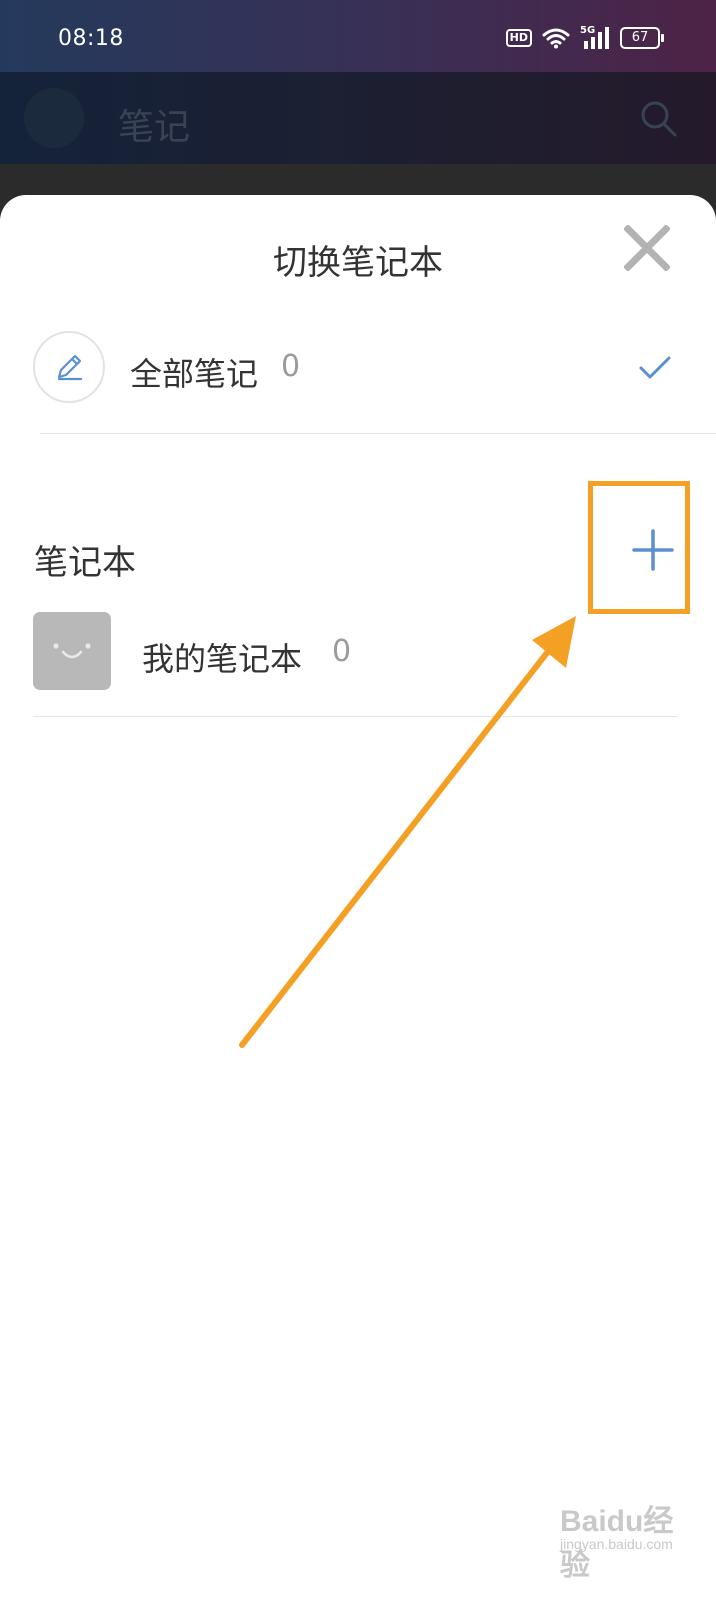 The image size is (716, 1600). Describe the element at coordinates (518, 38) in the screenshot. I see `hd-badge: HD` at that location.